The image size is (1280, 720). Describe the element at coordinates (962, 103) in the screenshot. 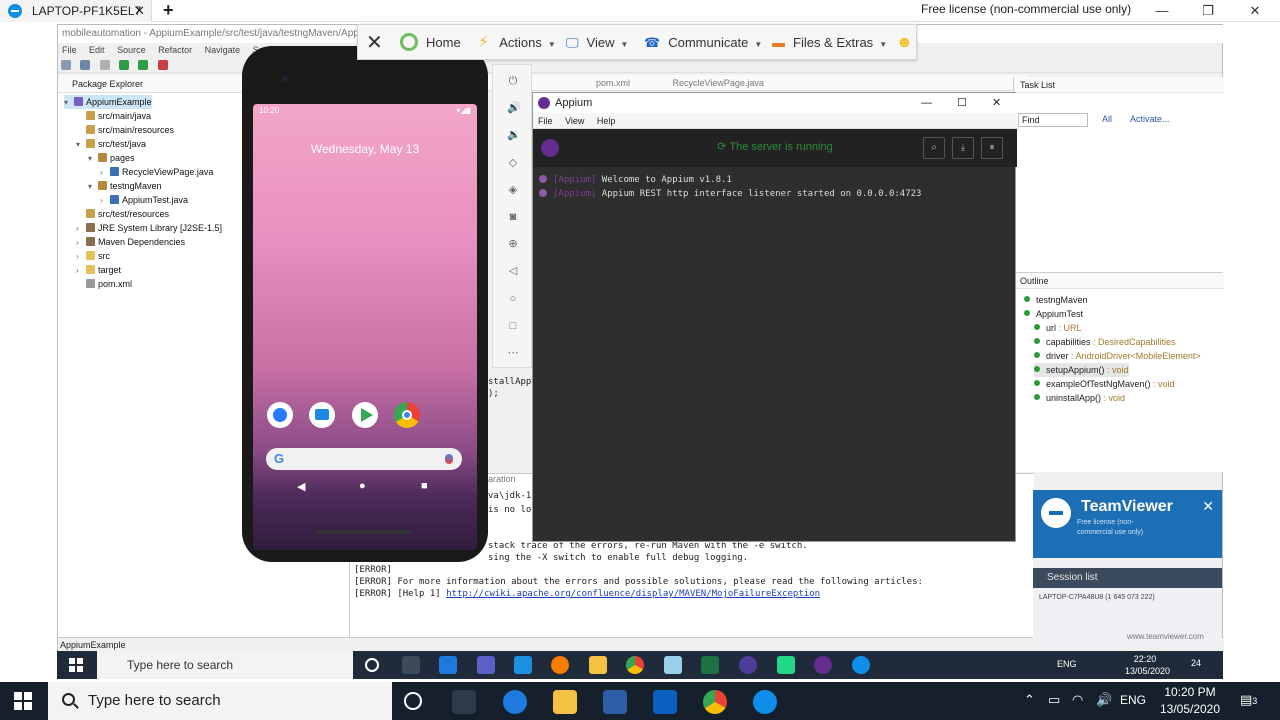

I see `appium-maximize-button: ☐` at that location.